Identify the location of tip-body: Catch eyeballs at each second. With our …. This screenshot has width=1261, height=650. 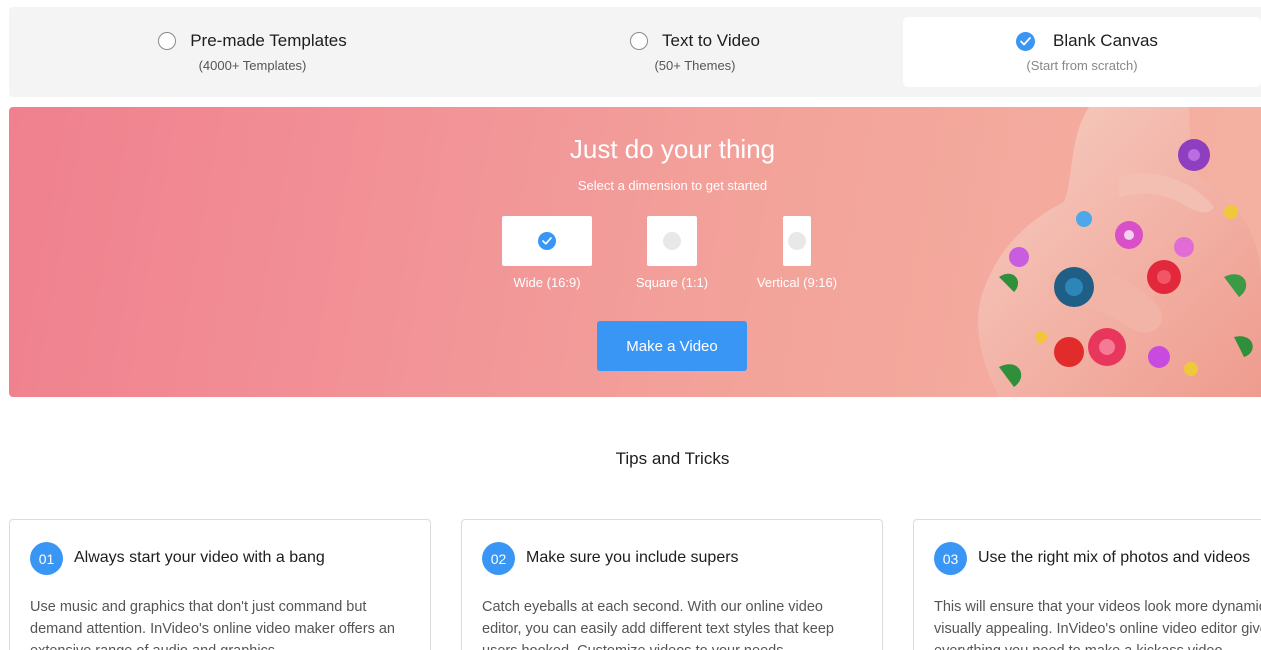
(658, 624).